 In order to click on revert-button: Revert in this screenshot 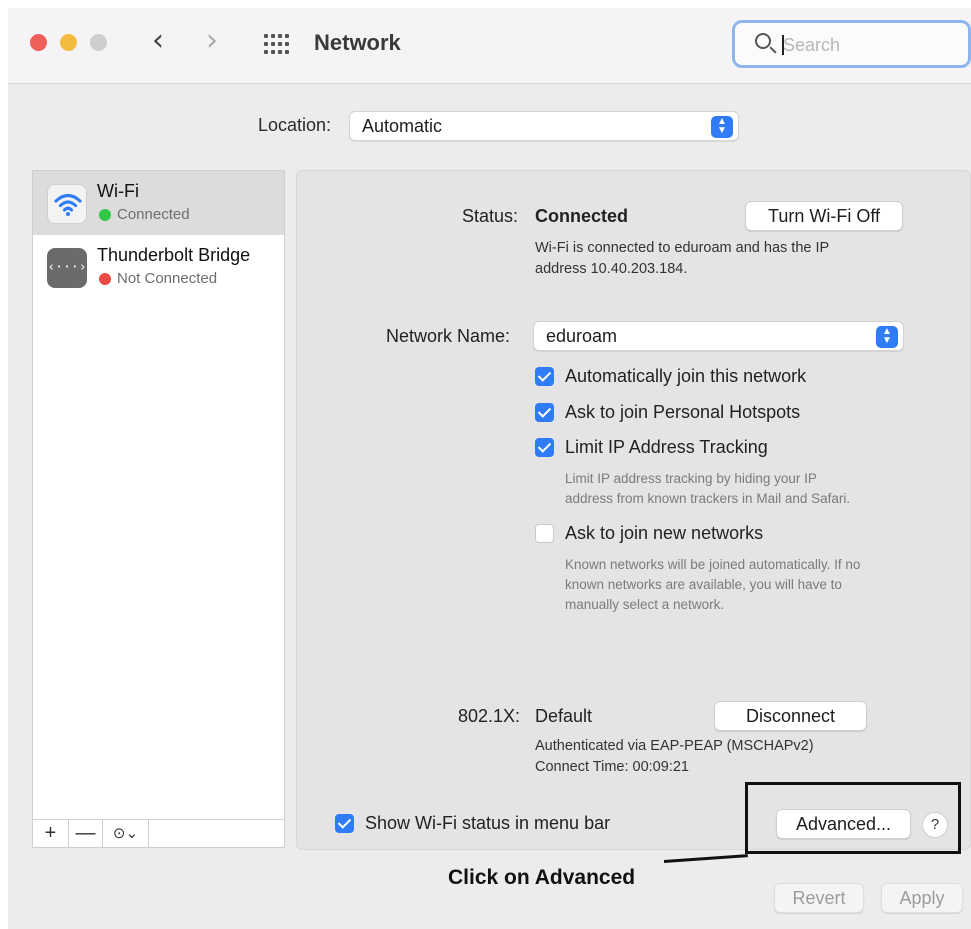, I will do `click(819, 898)`.